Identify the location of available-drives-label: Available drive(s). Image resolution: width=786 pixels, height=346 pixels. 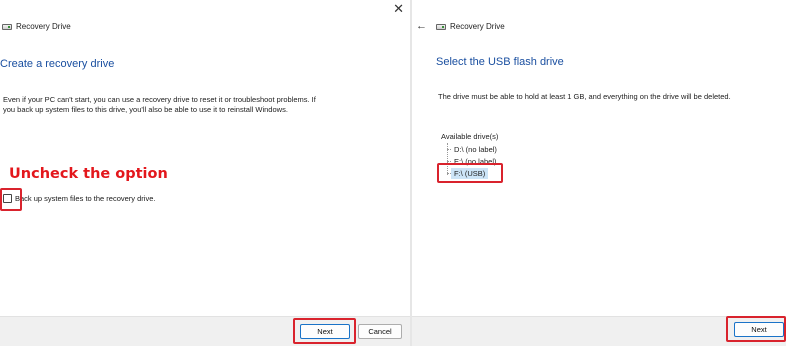
(470, 136).